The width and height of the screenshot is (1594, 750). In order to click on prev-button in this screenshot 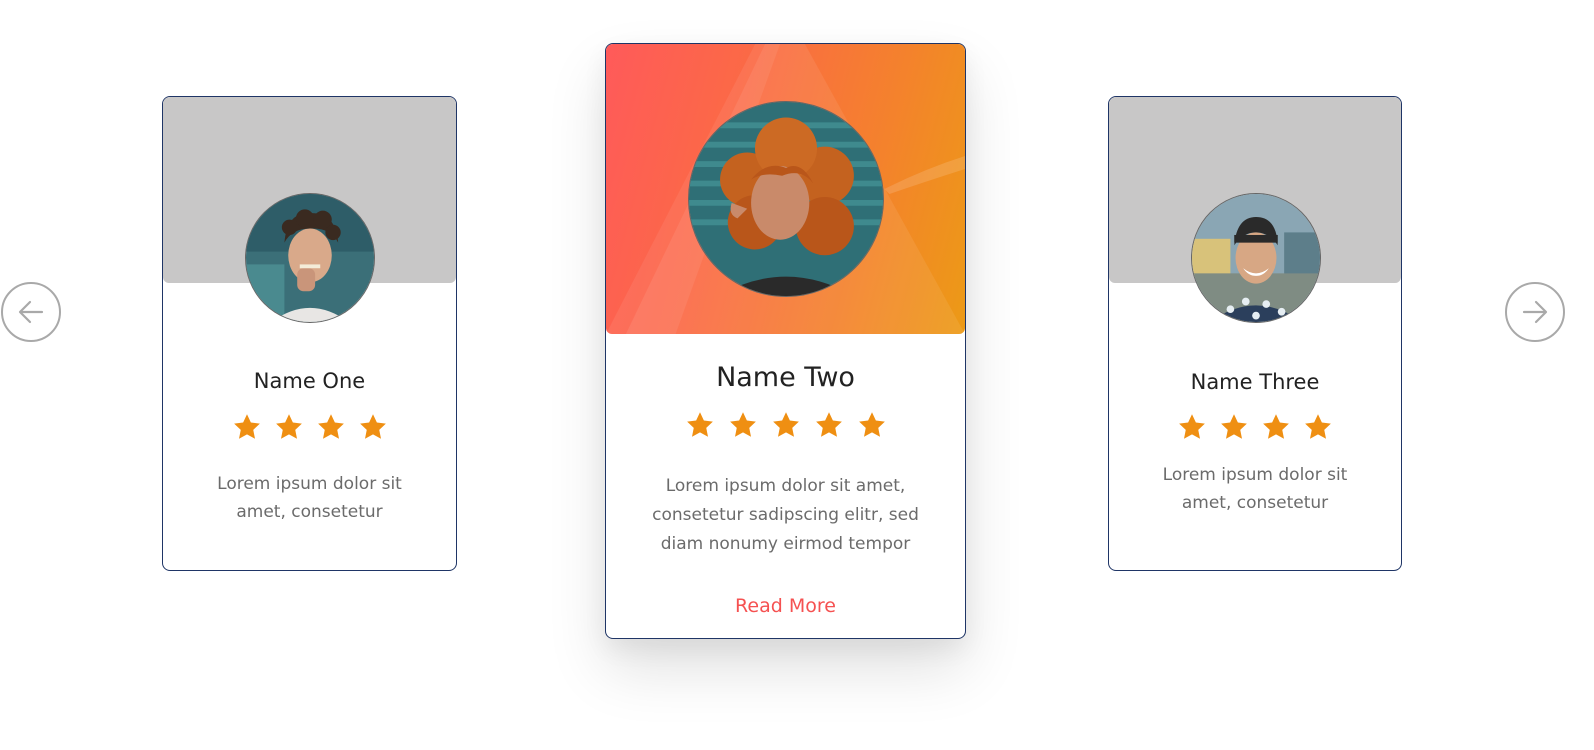, I will do `click(31, 312)`.